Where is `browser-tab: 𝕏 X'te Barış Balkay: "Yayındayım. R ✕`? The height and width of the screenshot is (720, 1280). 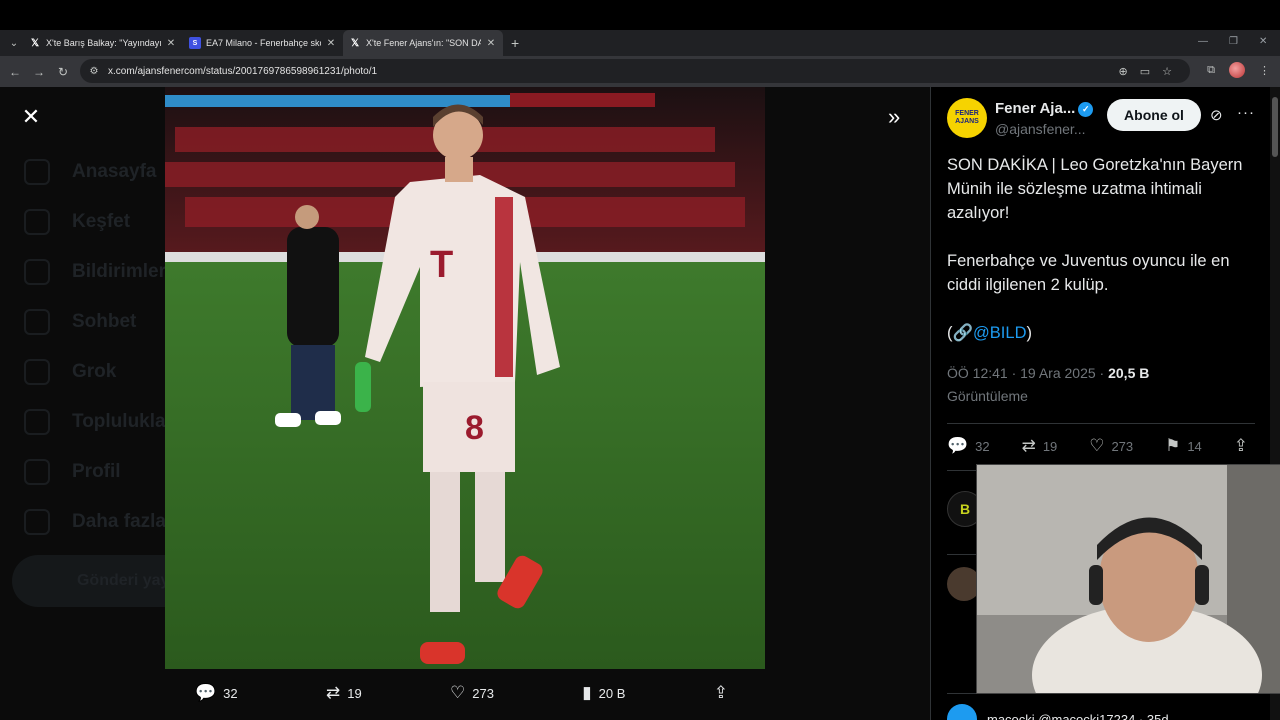 browser-tab: 𝕏 X'te Barış Balkay: "Yayındayım. R ✕ is located at coordinates (103, 43).